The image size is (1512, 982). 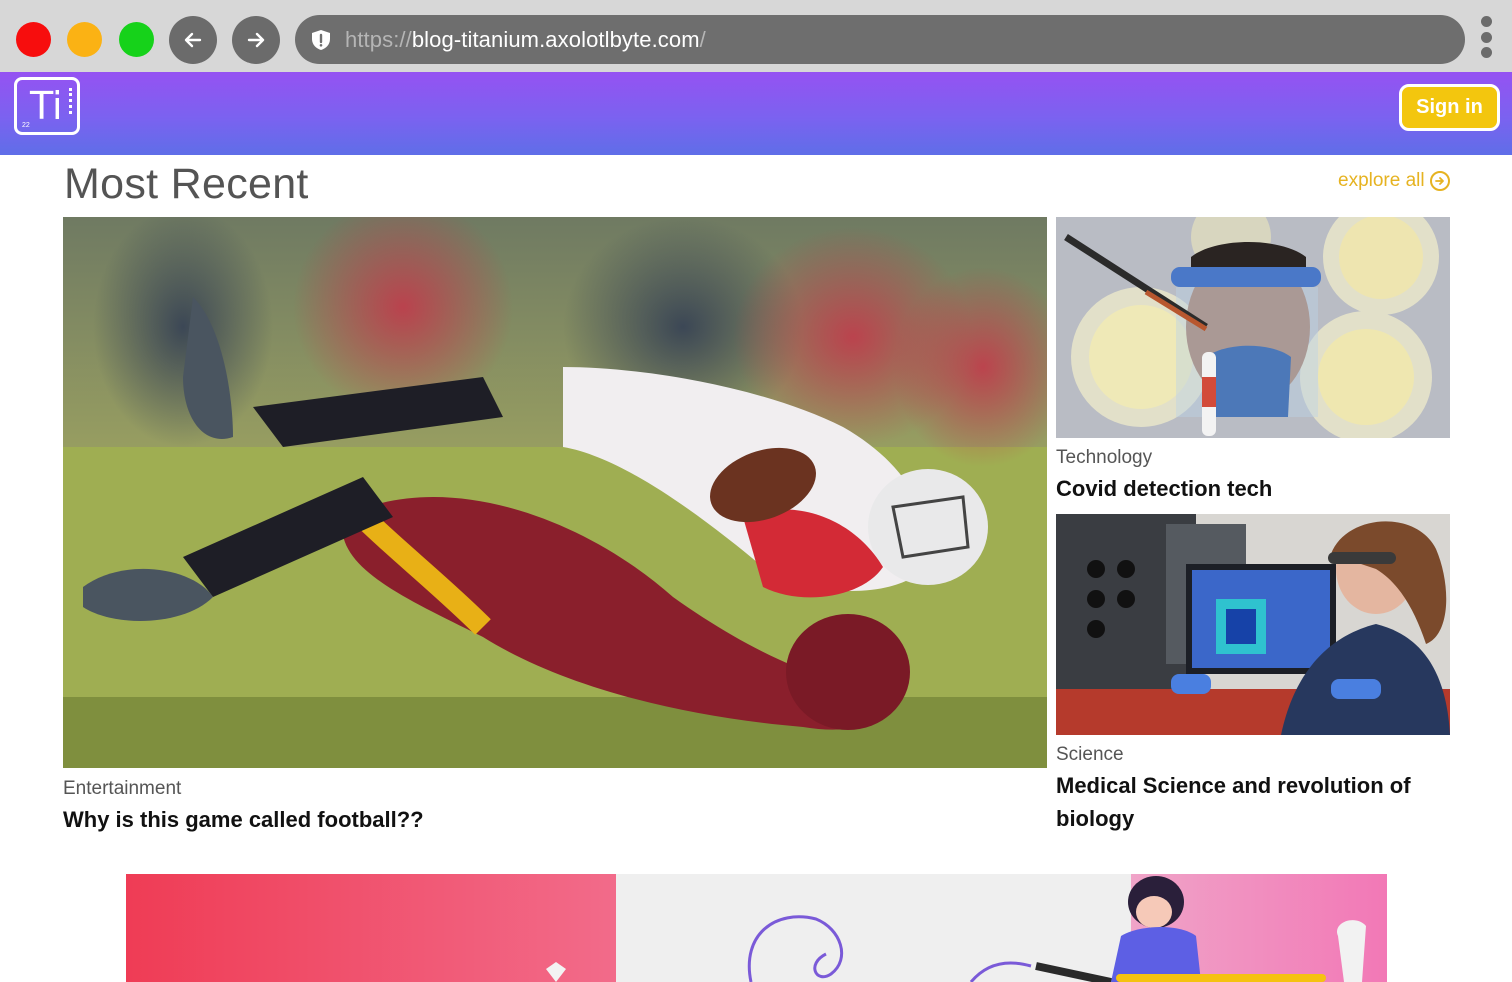 What do you see at coordinates (1381, 180) in the screenshot?
I see `explore-all-label: explore all` at bounding box center [1381, 180].